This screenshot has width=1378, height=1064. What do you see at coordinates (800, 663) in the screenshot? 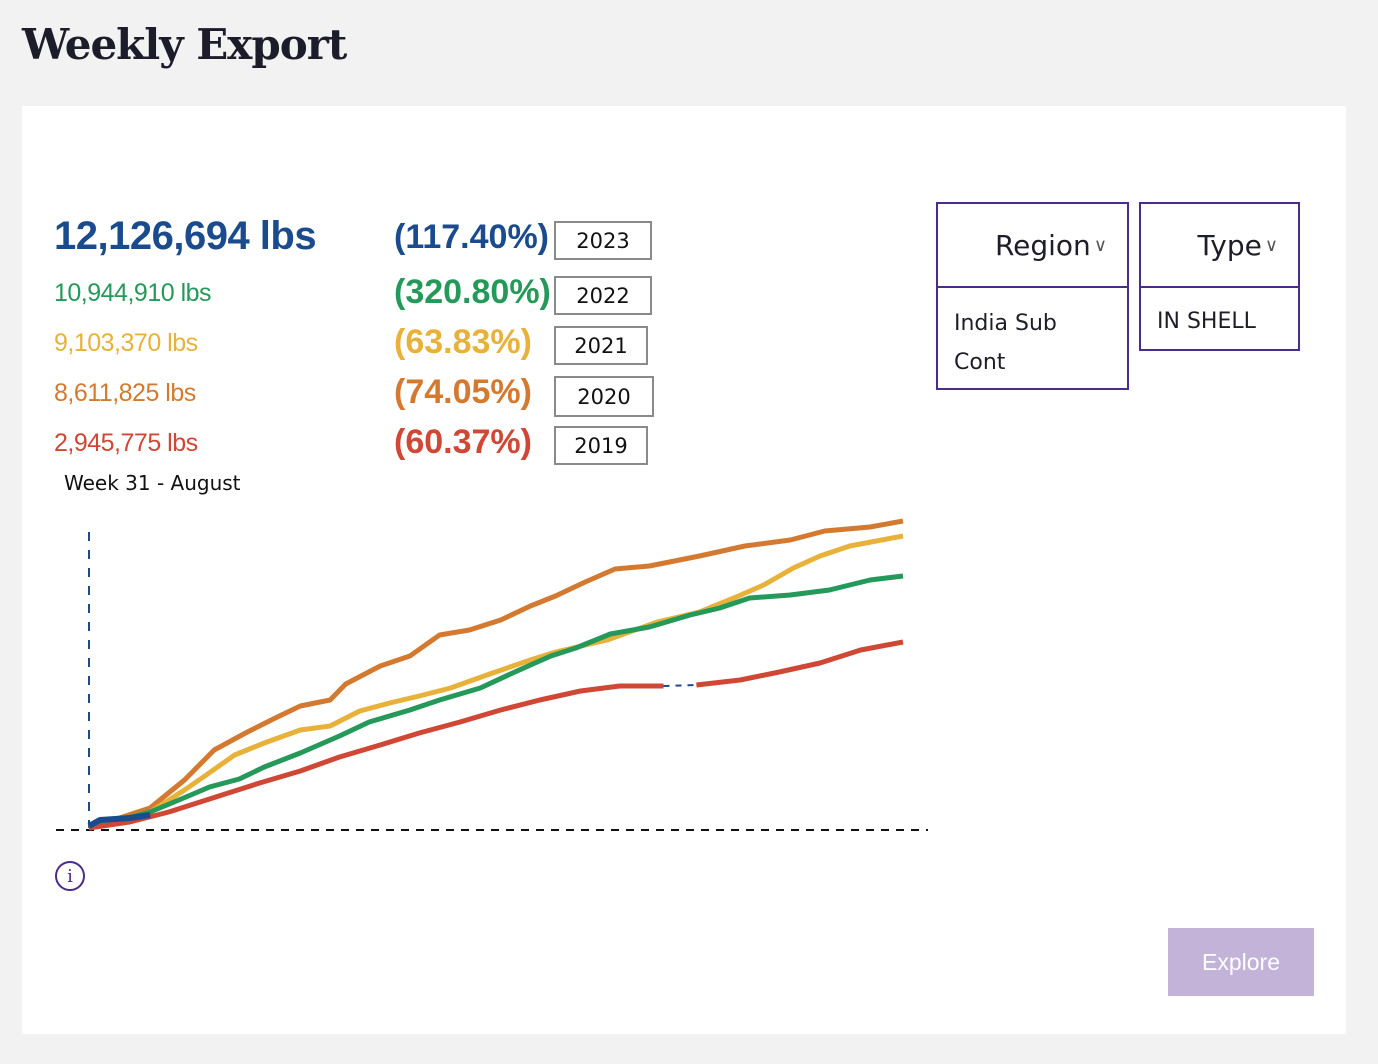
I see `series-line-2019-after-gap` at bounding box center [800, 663].